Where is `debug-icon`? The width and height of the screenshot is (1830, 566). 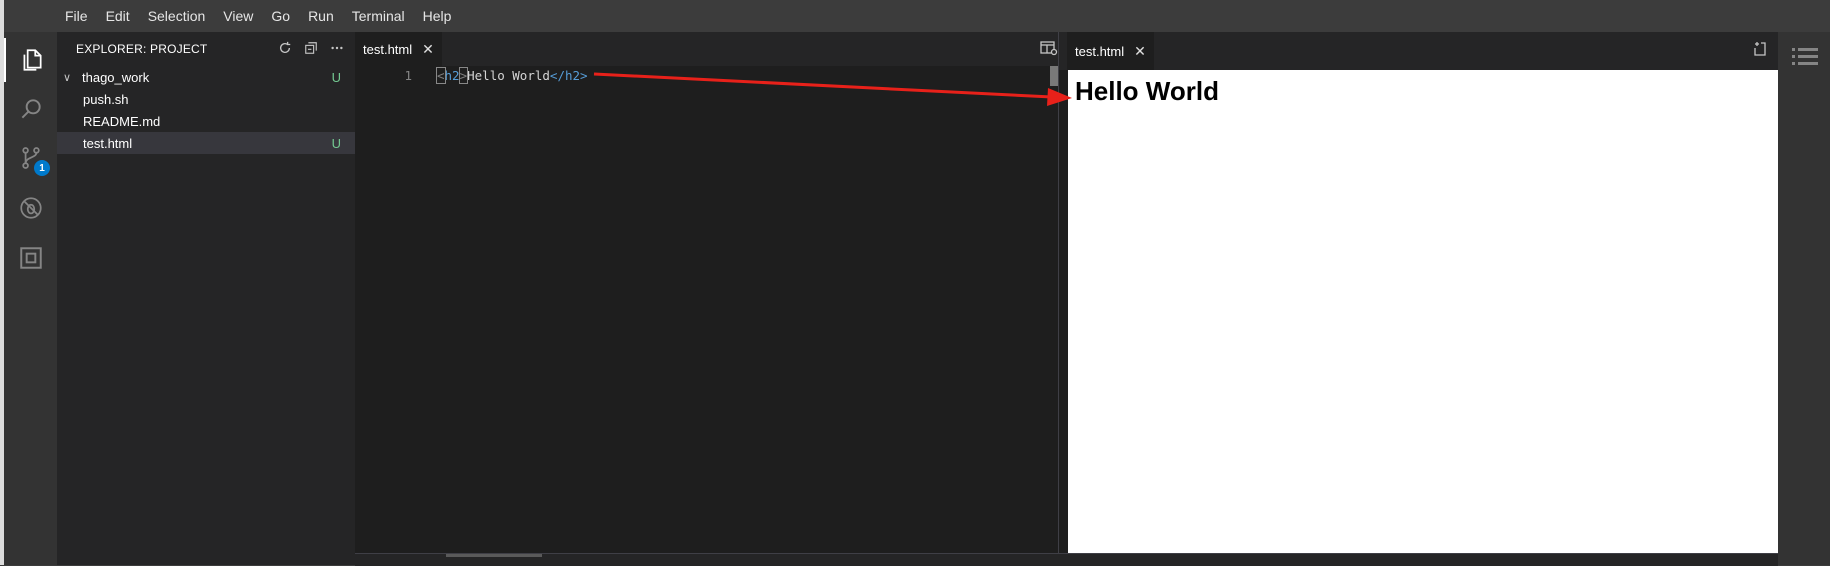
debug-icon is located at coordinates (30, 208).